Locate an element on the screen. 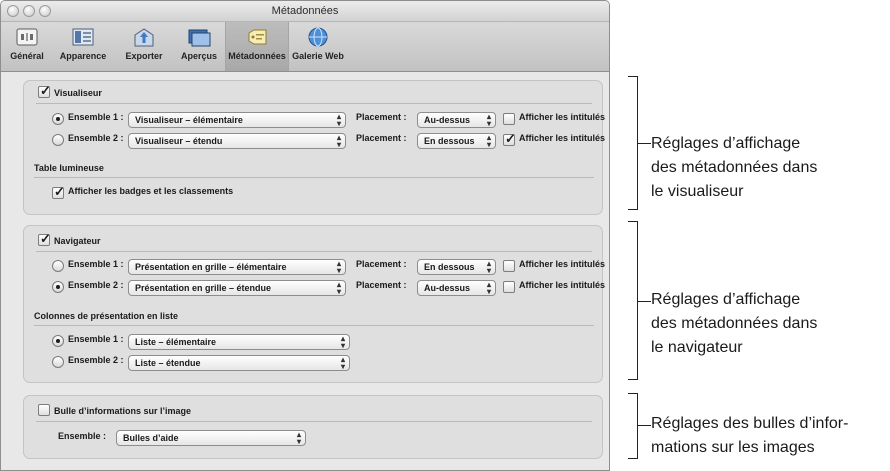  annotation-line: le navigateur is located at coordinates (697, 347).